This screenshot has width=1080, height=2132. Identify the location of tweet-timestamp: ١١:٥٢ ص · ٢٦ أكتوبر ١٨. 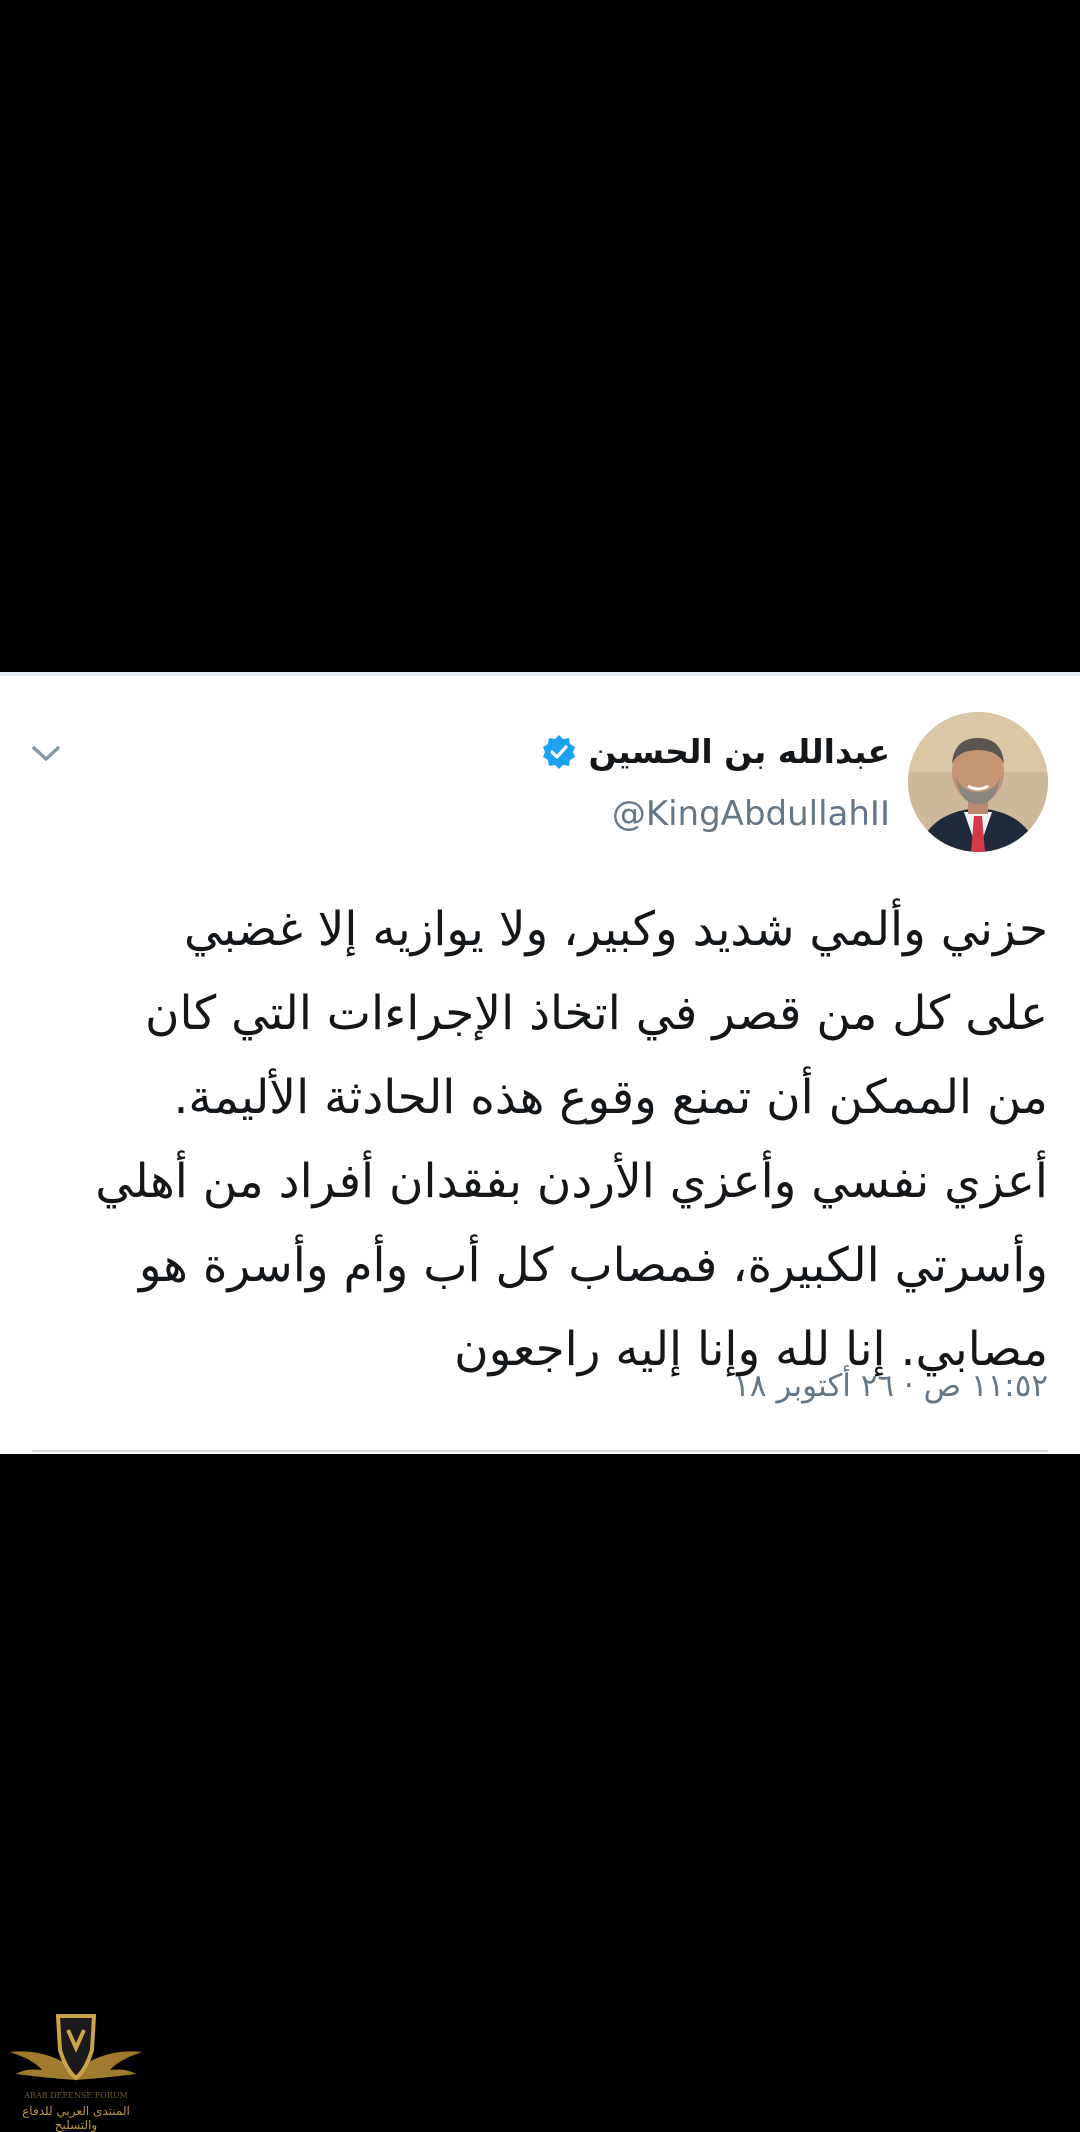
(890, 1386).